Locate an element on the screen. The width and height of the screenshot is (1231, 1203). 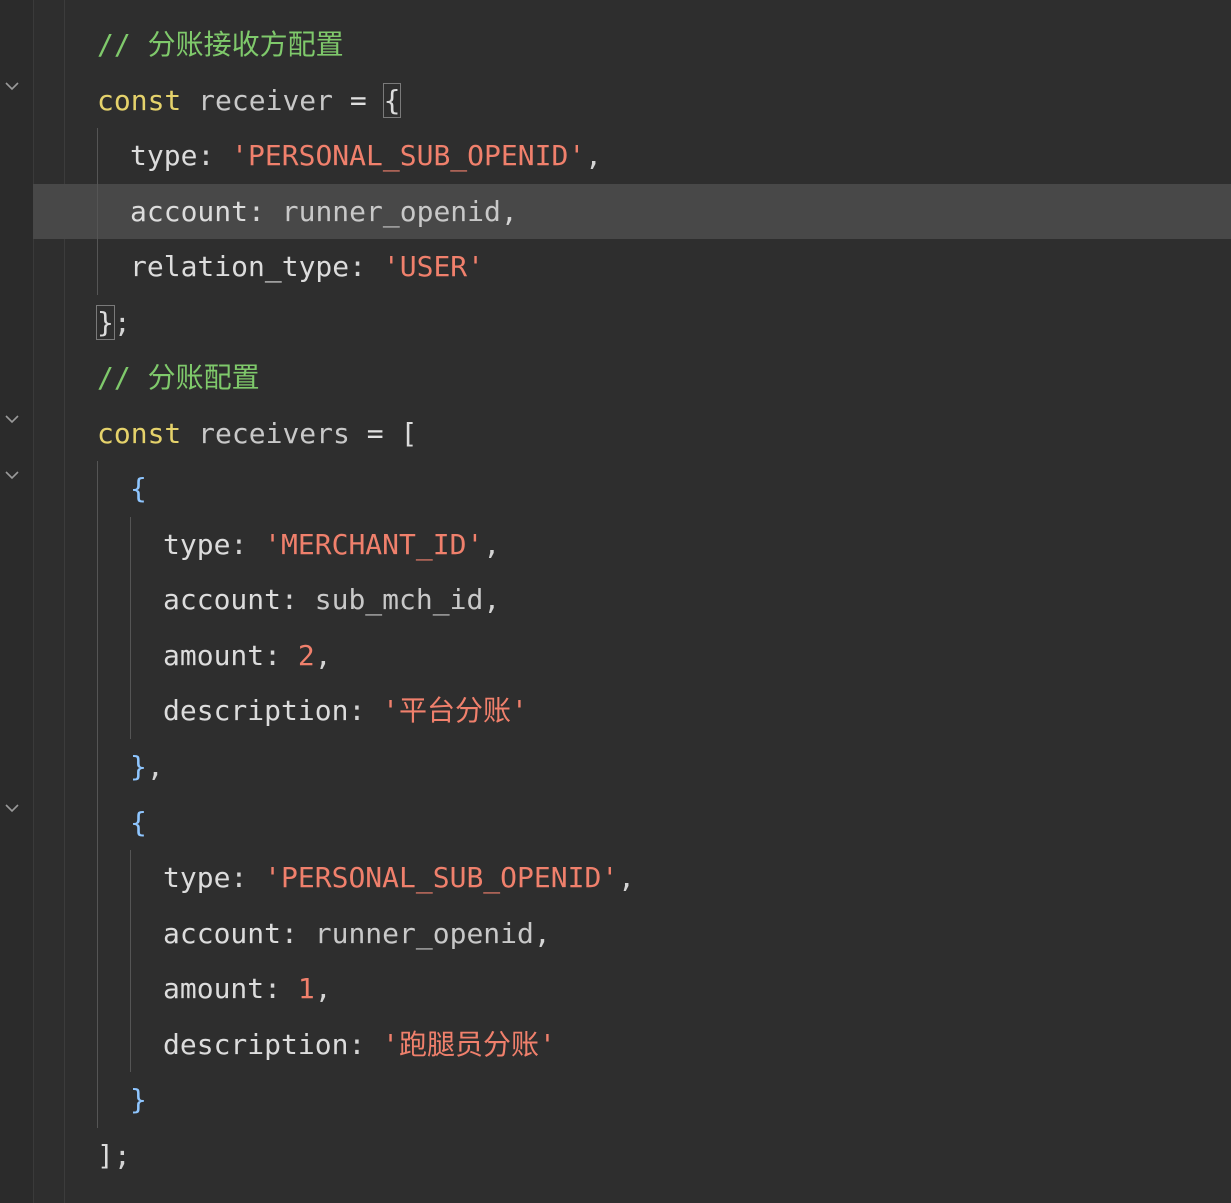
code-text: type: 'MERCHANT_ID', is located at coordinates (331, 544).